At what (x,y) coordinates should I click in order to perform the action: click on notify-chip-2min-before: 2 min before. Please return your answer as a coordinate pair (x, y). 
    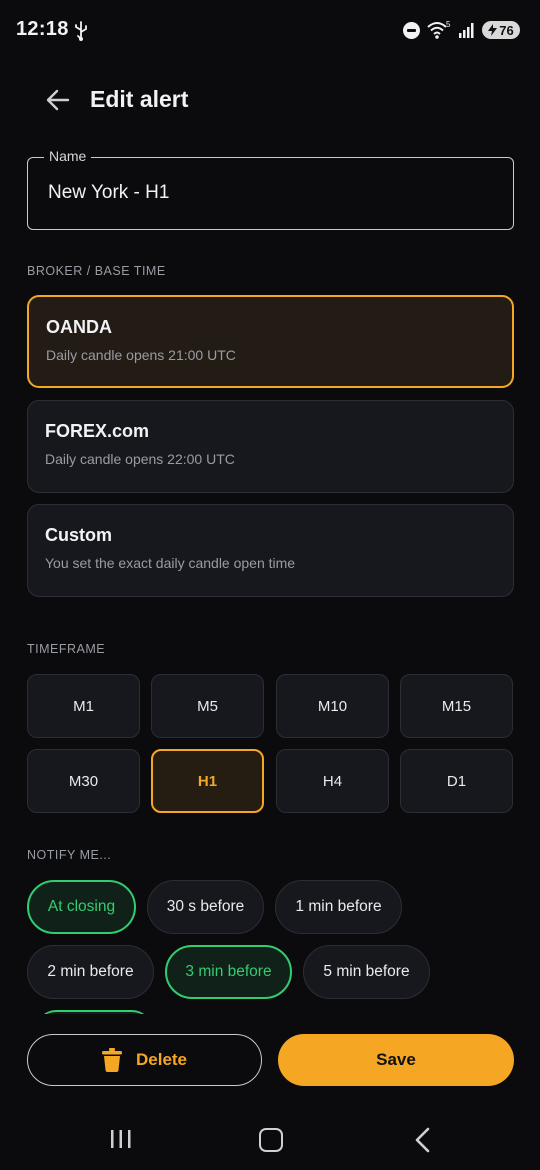
    Looking at the image, I should click on (90, 972).